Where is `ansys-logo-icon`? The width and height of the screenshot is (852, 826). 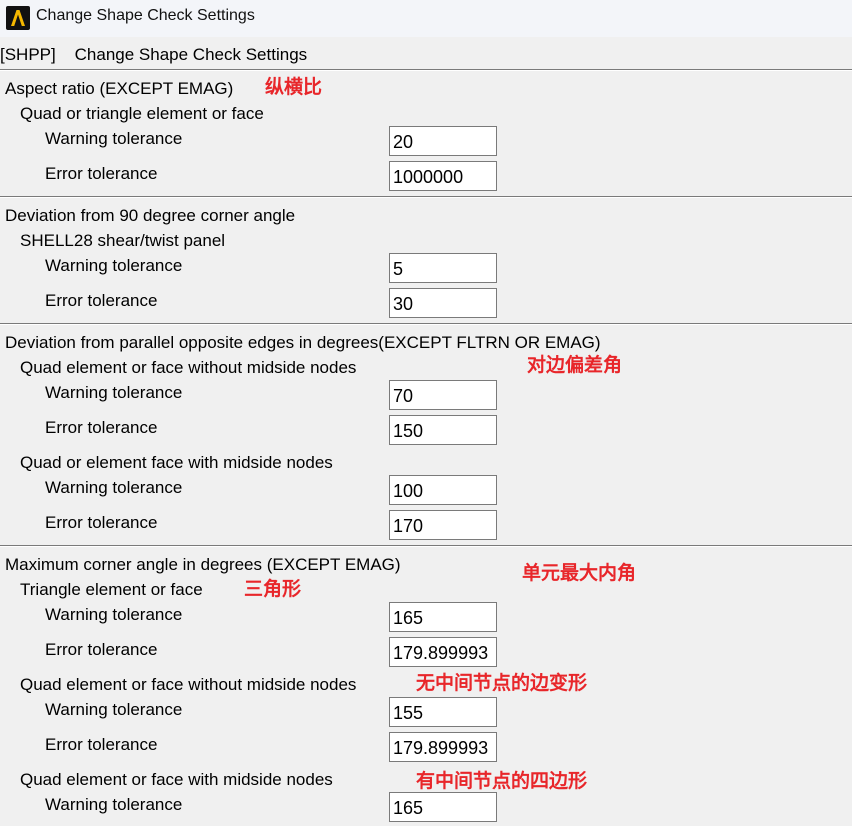
ansys-logo-icon is located at coordinates (18, 18).